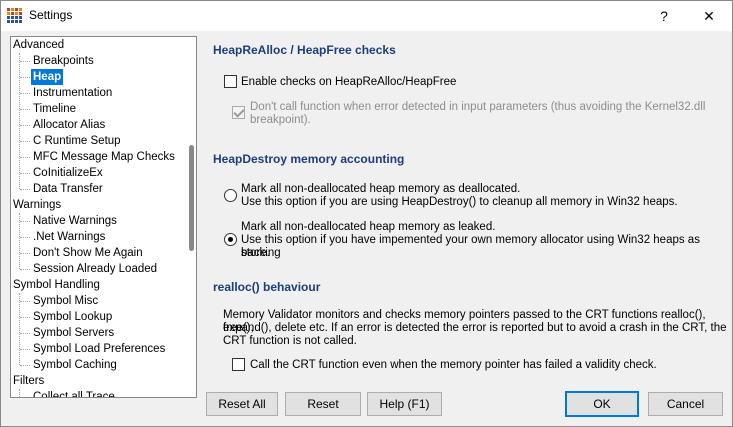 The image size is (733, 427). What do you see at coordinates (47, 77) in the screenshot?
I see `tree-item: Heap` at bounding box center [47, 77].